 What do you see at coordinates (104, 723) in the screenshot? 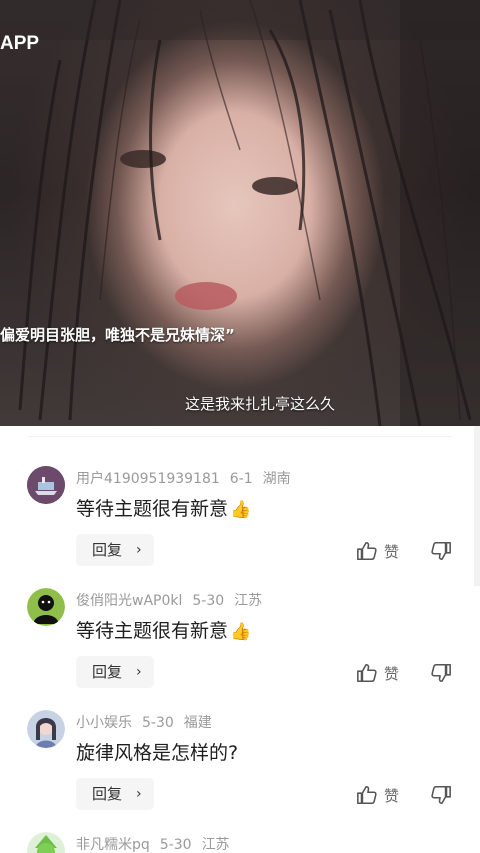
I see `comment-username: 小小娱乐` at bounding box center [104, 723].